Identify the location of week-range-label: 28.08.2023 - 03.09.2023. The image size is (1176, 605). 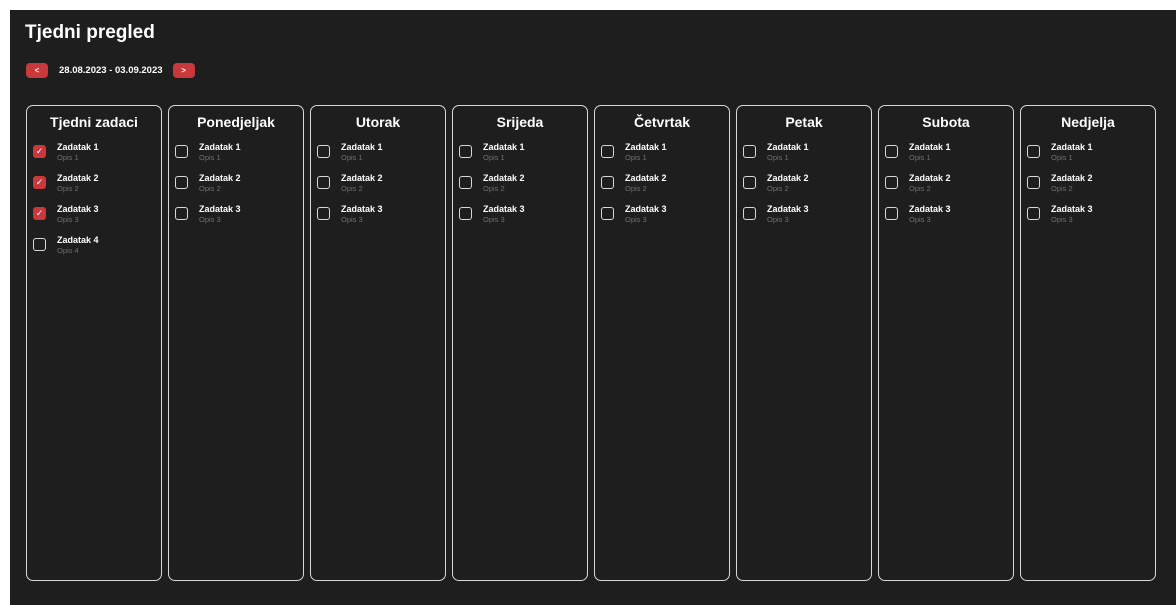
(111, 70).